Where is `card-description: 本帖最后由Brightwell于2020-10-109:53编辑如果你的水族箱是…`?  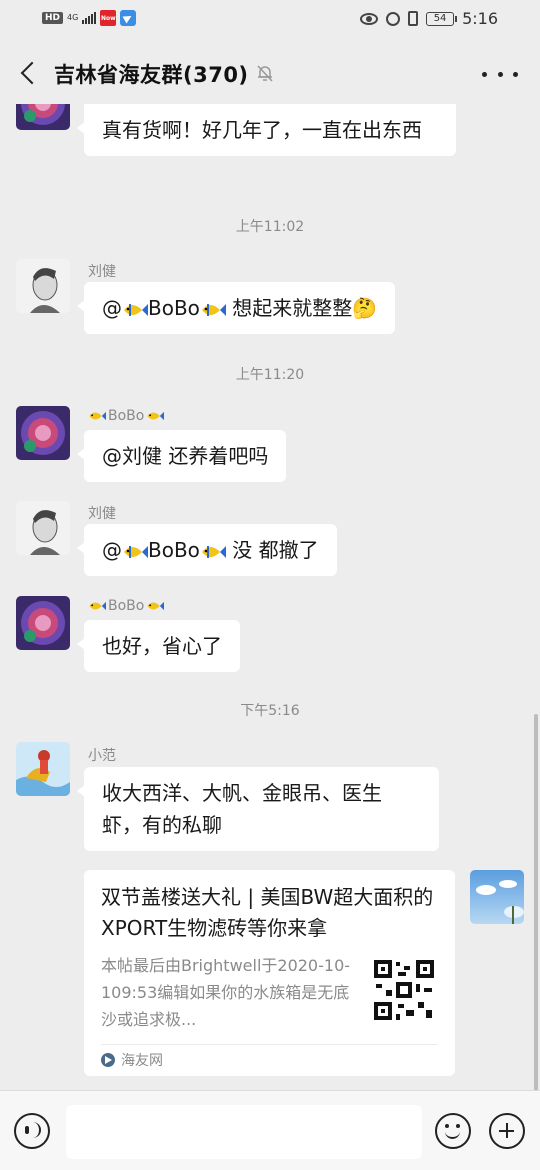
card-description: 本帖最后由Brightwell于2020-10-109:53编辑如果你的水族箱是… is located at coordinates (226, 992).